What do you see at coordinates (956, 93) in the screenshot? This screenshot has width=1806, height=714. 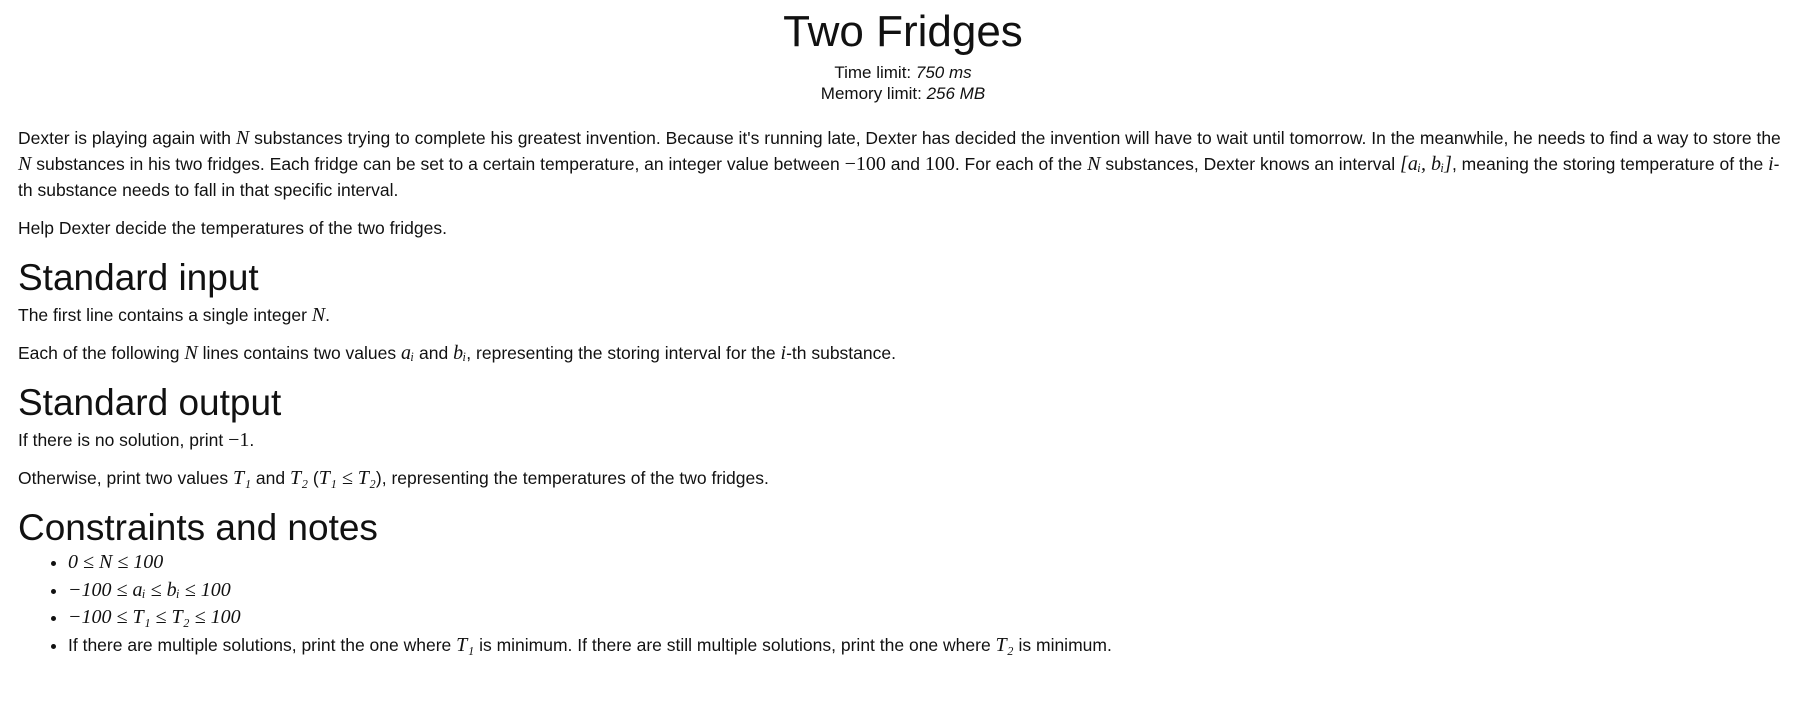 I see `memory-limit-value: 256 MB` at bounding box center [956, 93].